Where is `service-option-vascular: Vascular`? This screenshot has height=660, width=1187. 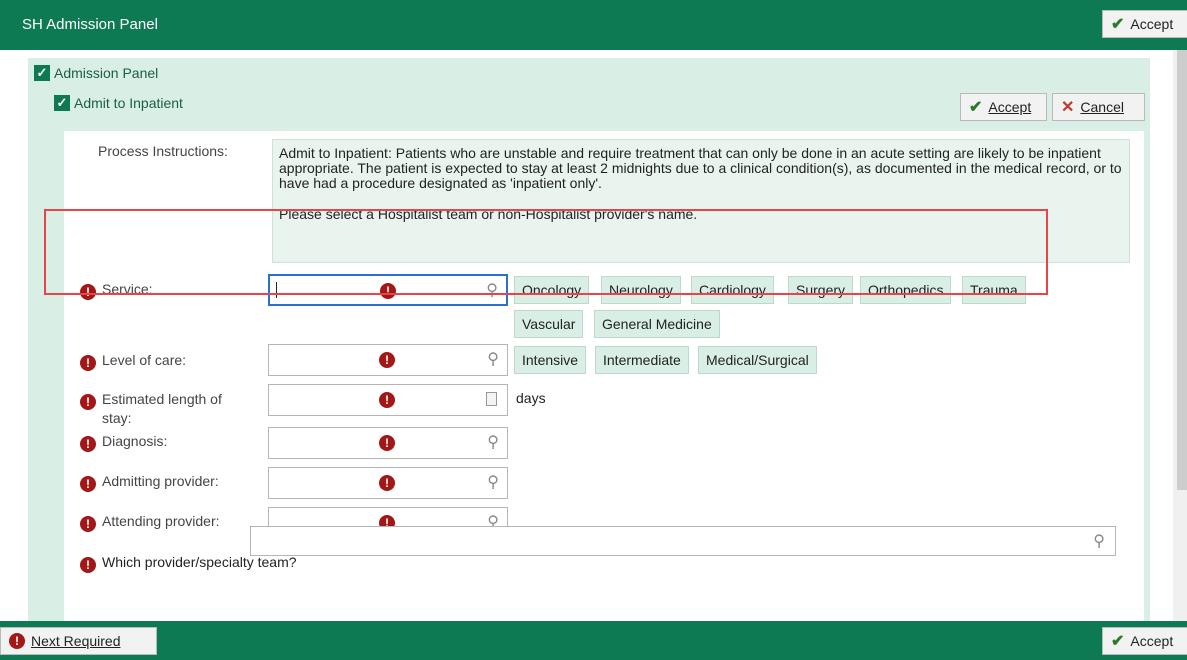
service-option-vascular: Vascular is located at coordinates (549, 324).